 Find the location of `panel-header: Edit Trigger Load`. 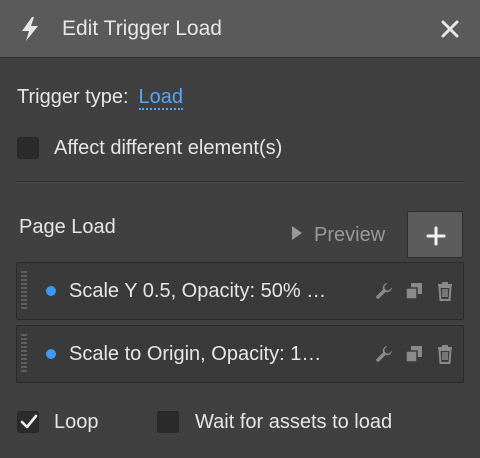

panel-header: Edit Trigger Load is located at coordinates (240, 29).